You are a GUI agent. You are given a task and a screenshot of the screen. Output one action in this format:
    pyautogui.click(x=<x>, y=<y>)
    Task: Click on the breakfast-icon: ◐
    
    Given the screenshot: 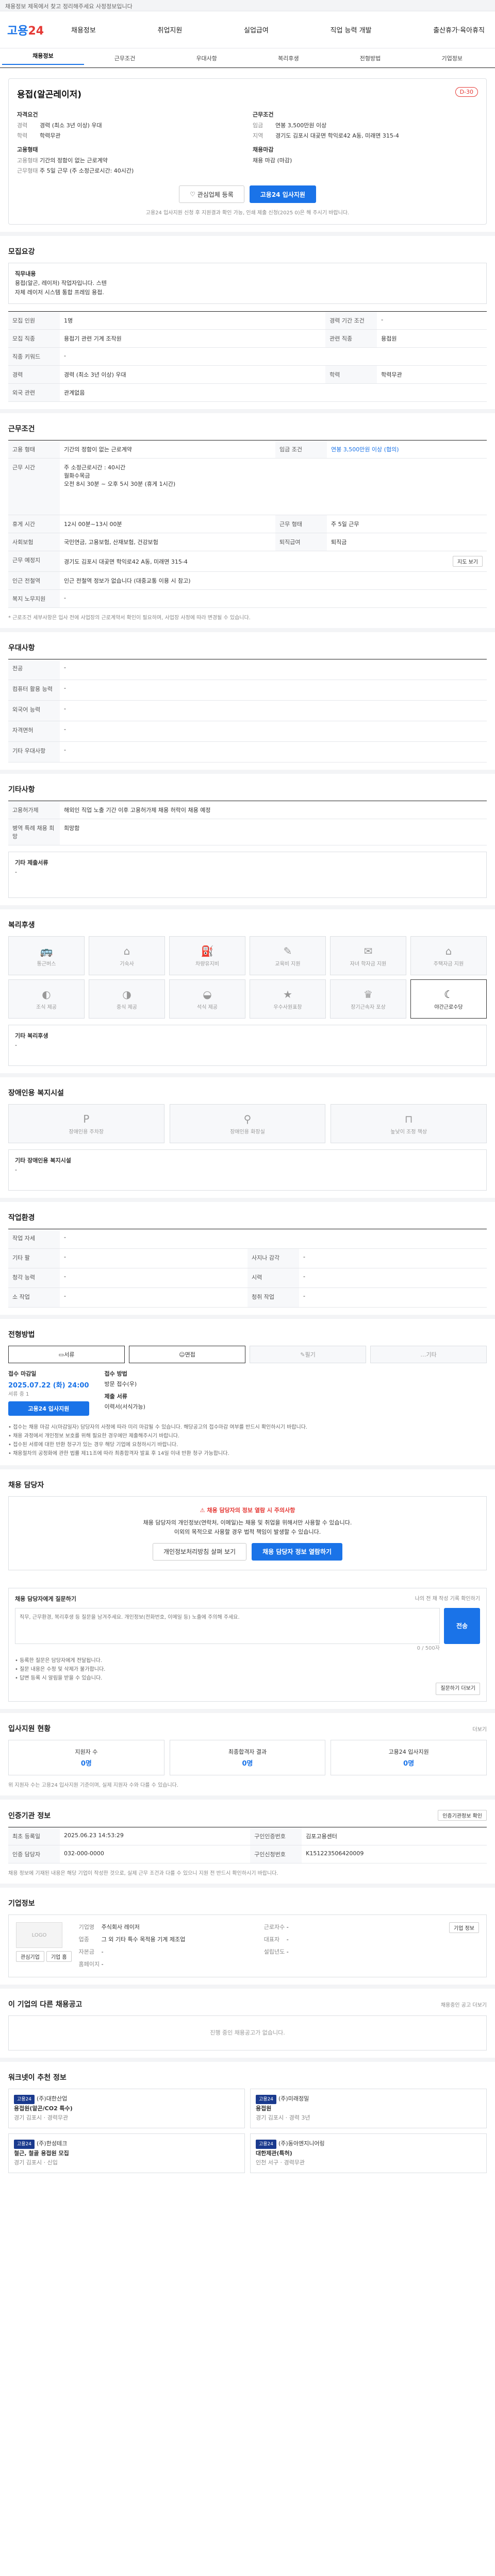 What is the action you would take?
    pyautogui.click(x=46, y=994)
    